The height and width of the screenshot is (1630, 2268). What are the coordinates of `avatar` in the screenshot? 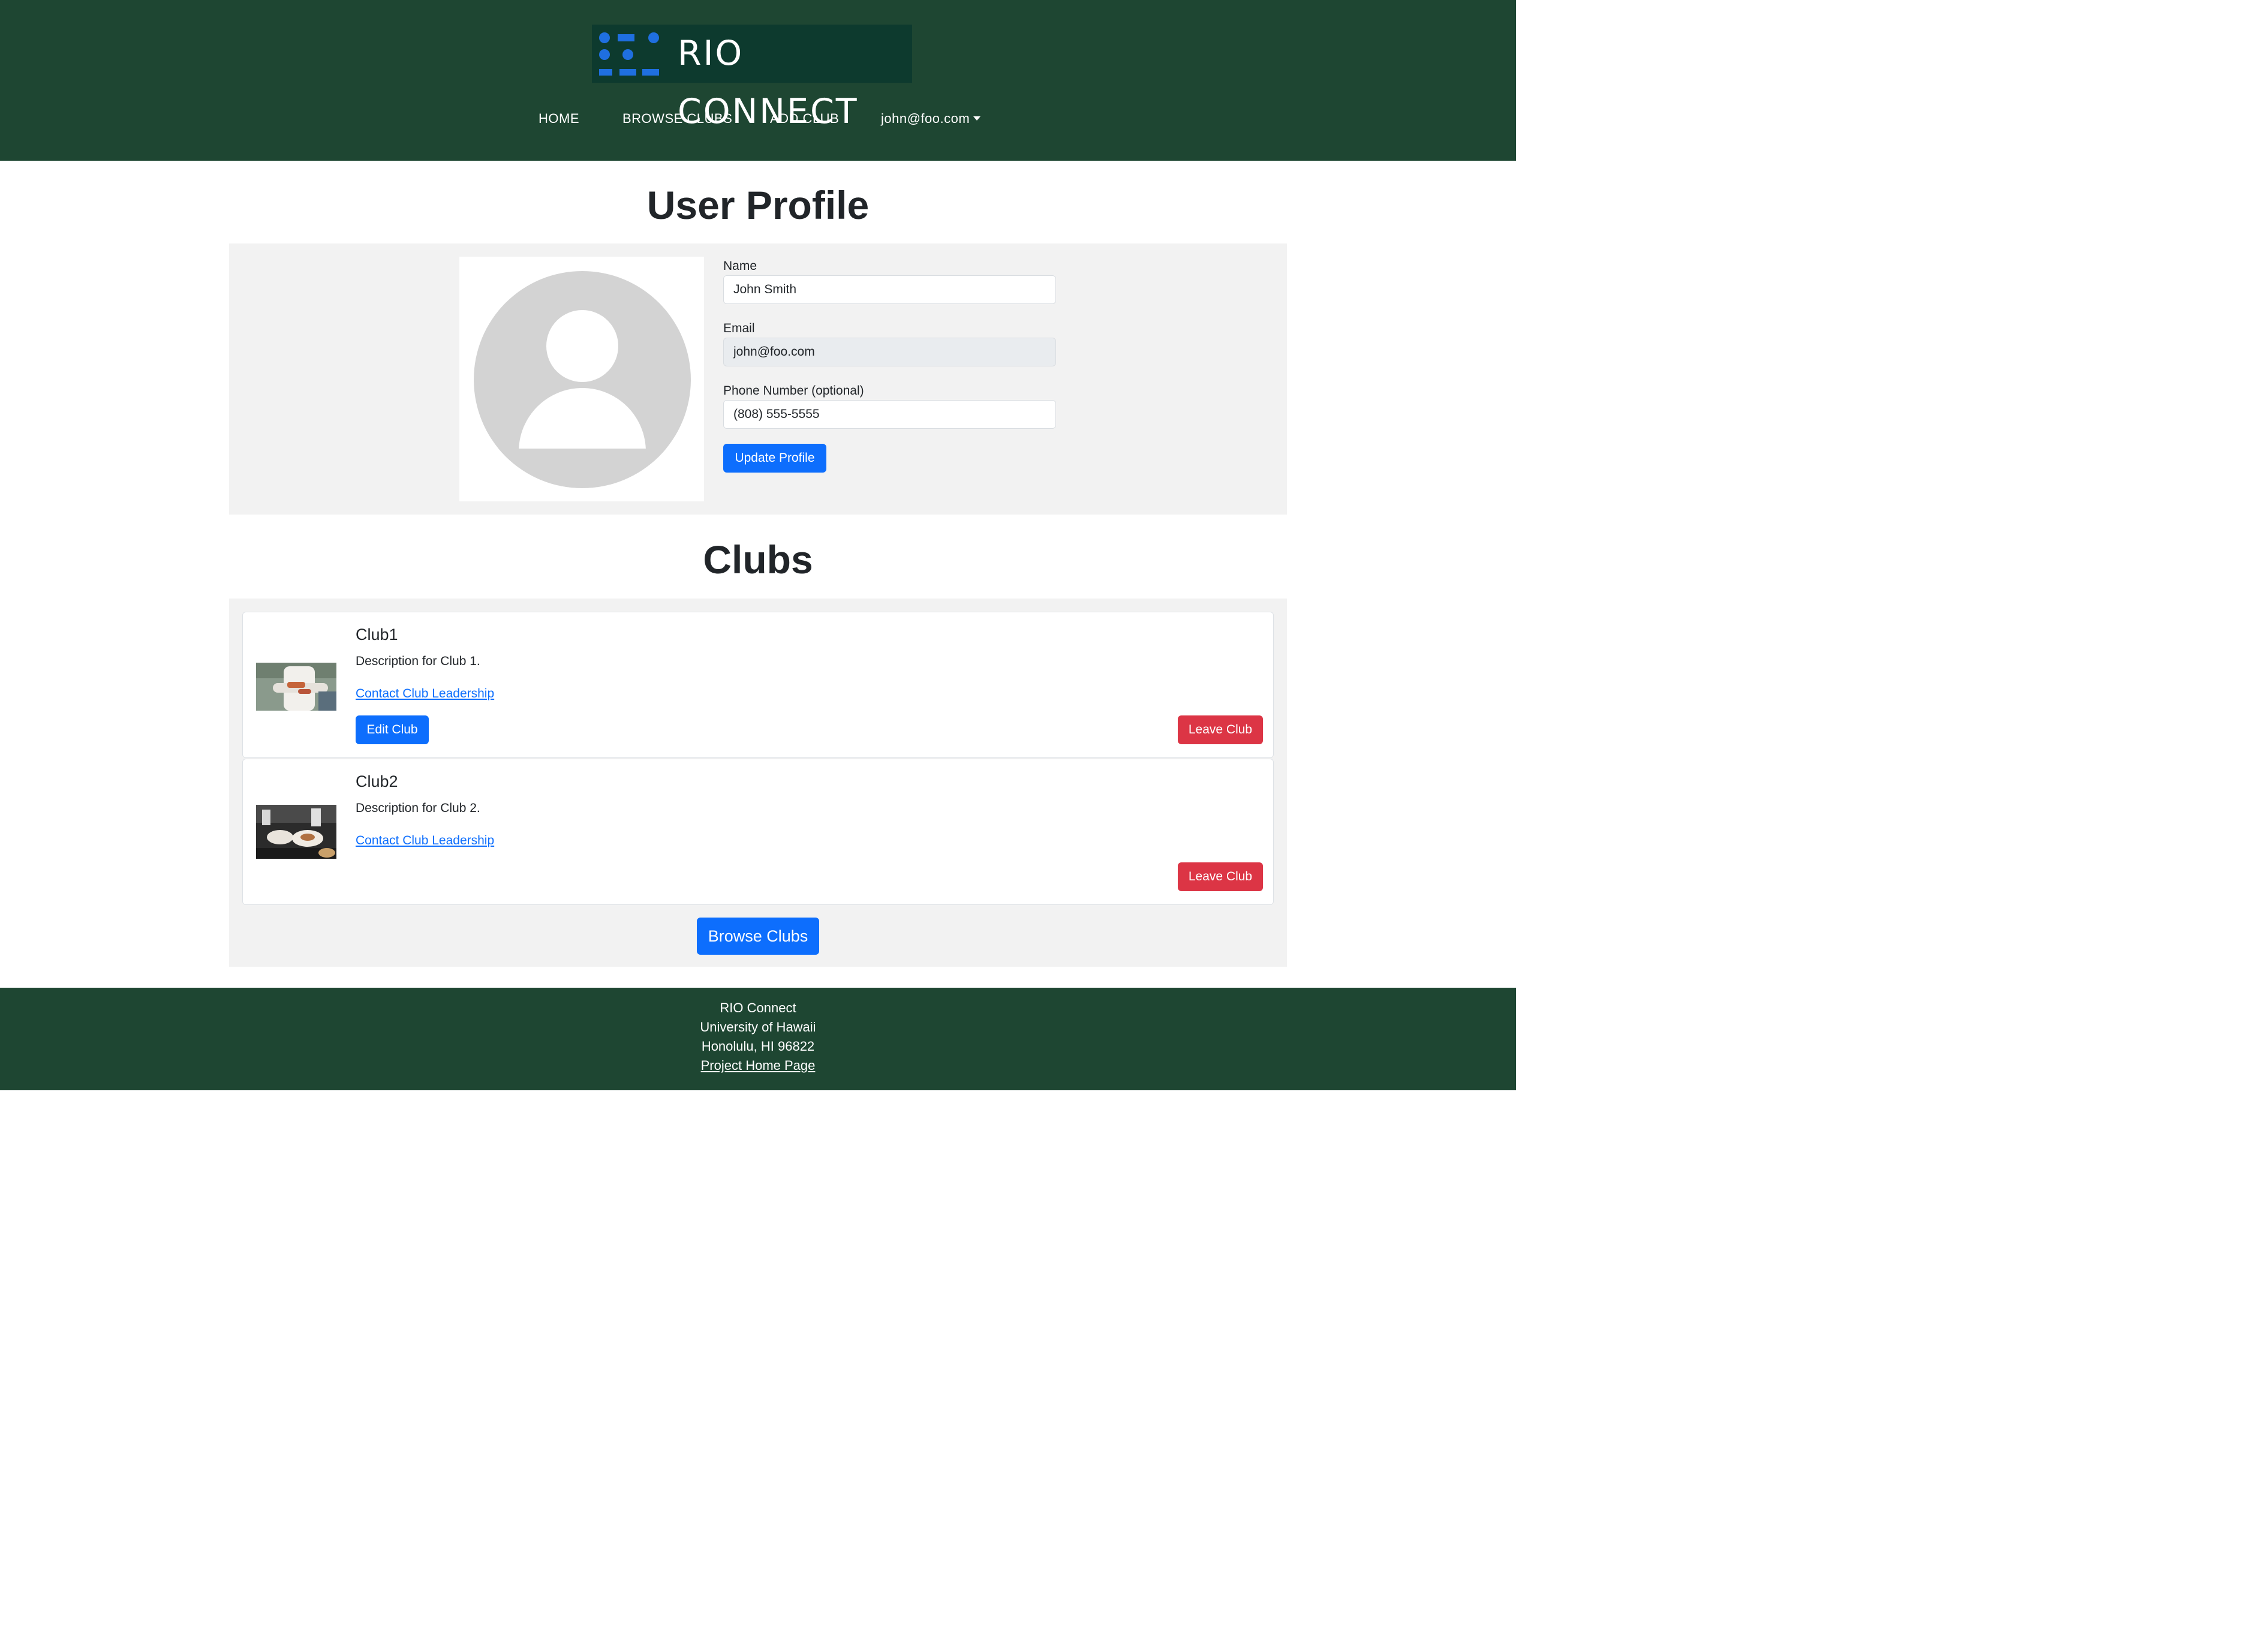 It's located at (582, 379).